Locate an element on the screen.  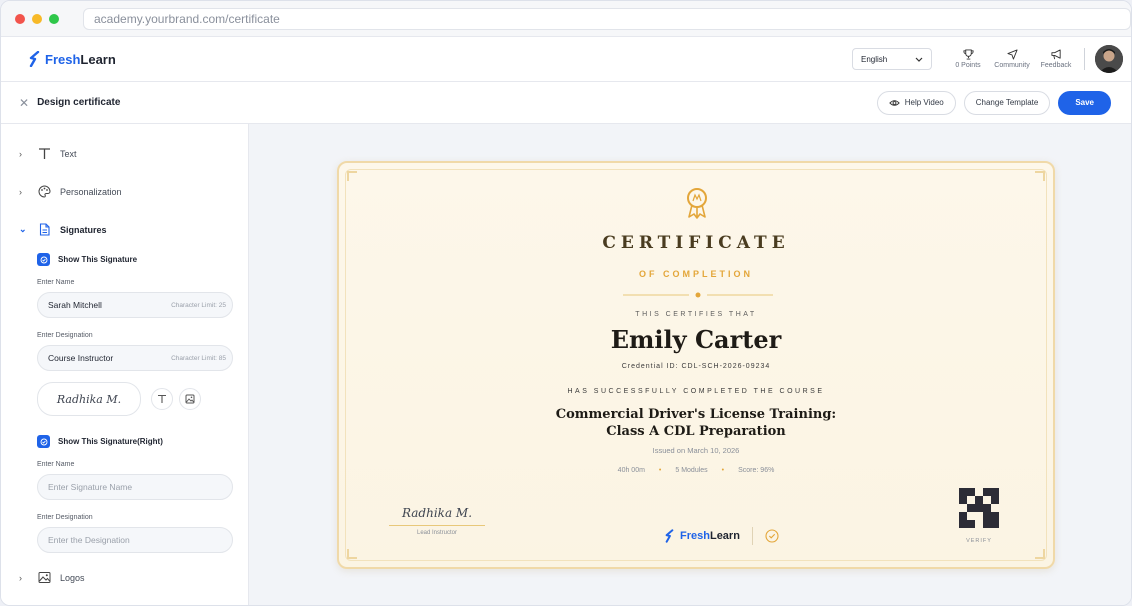
course-title-line-2: Class A CDL Preparation is located at coordinates (696, 431).